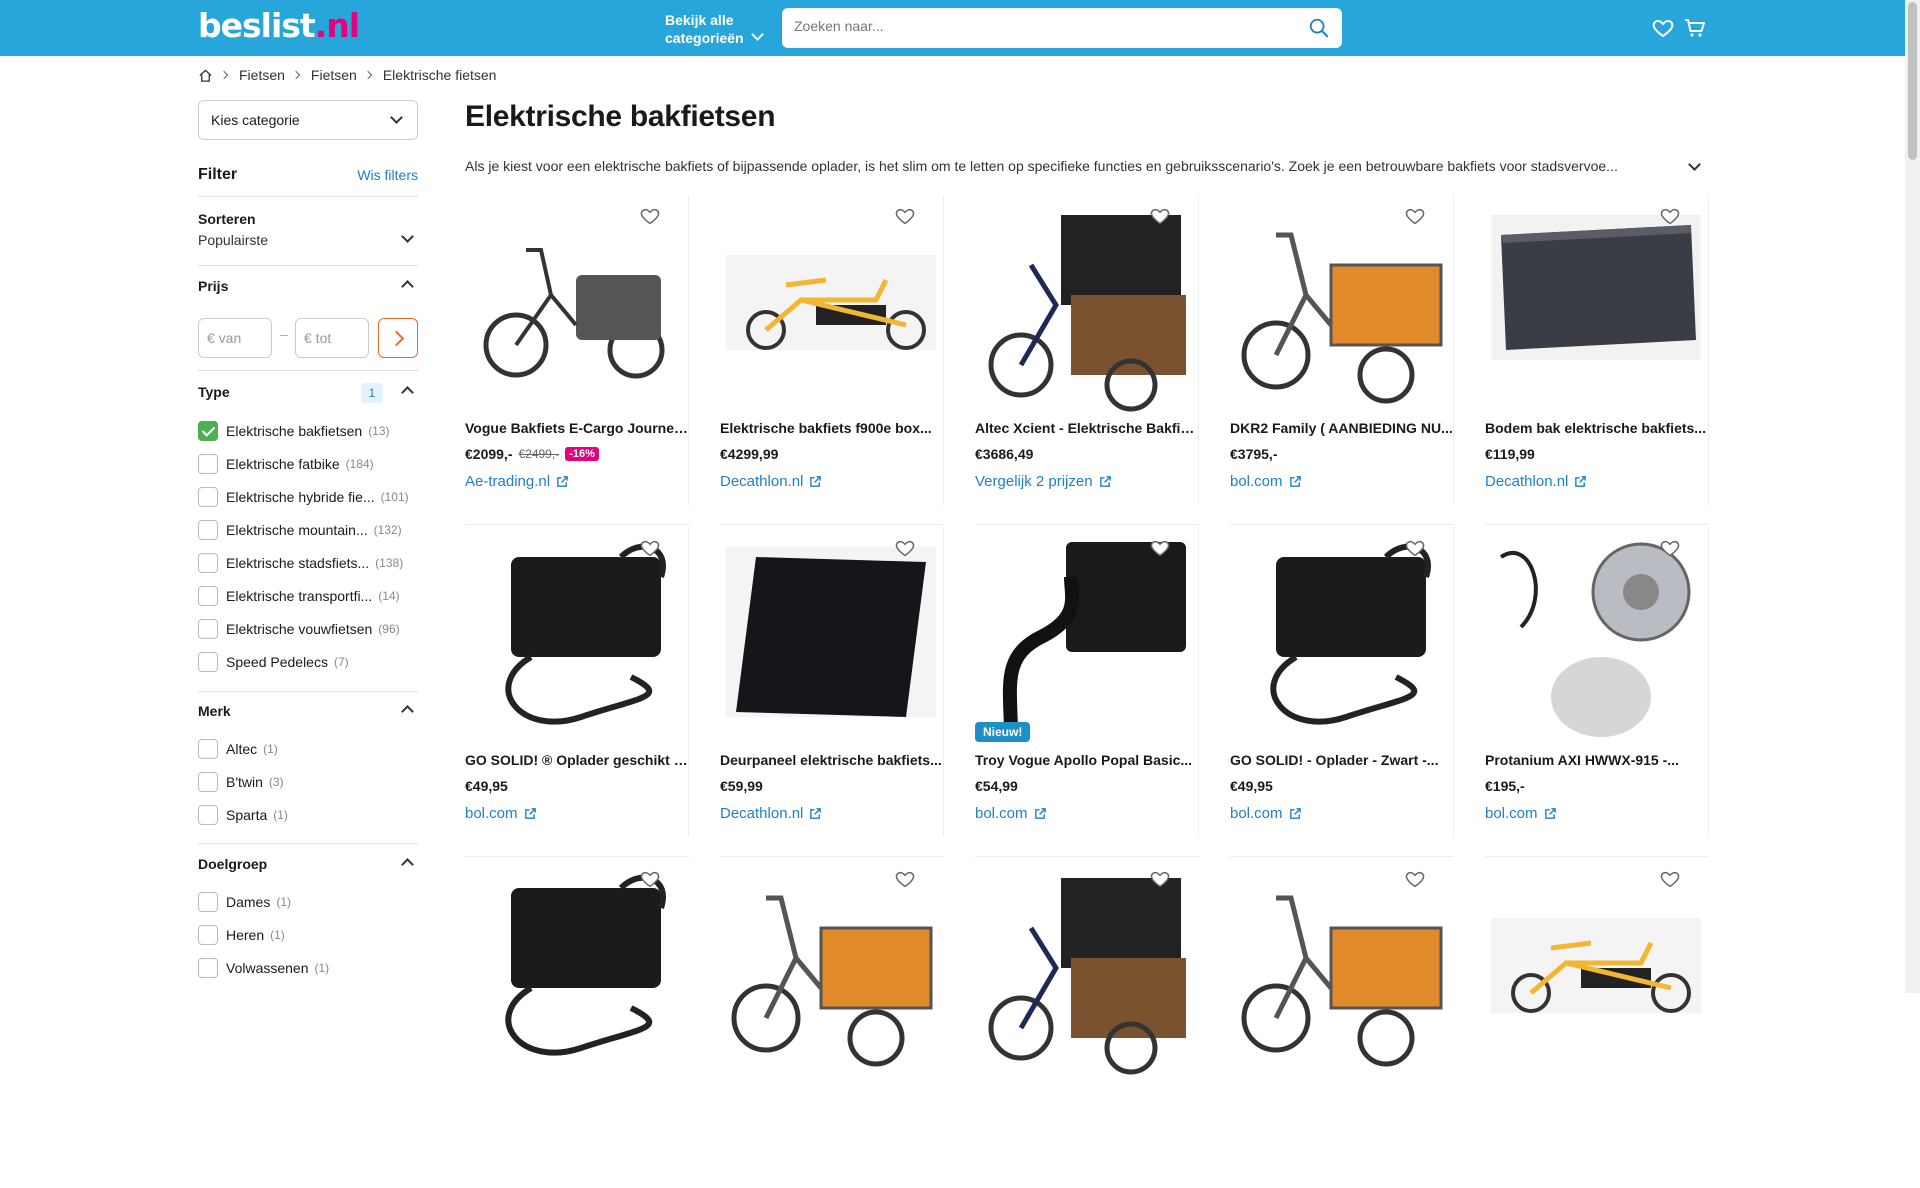  Describe the element at coordinates (1319, 28) in the screenshot. I see `search-icon` at that location.